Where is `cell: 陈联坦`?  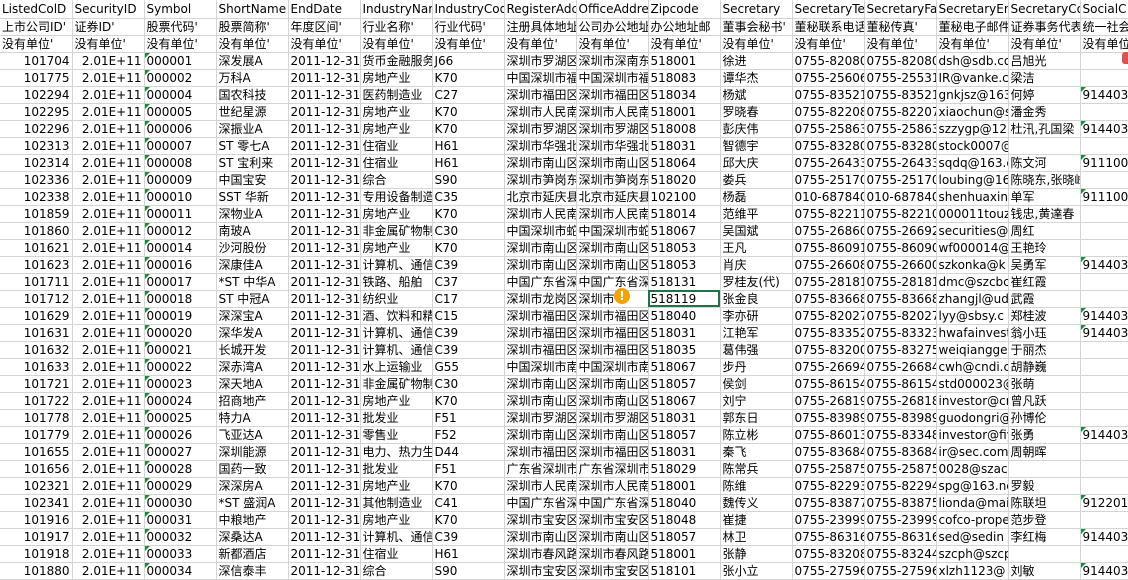 cell: 陈联坦 is located at coordinates (1044, 503).